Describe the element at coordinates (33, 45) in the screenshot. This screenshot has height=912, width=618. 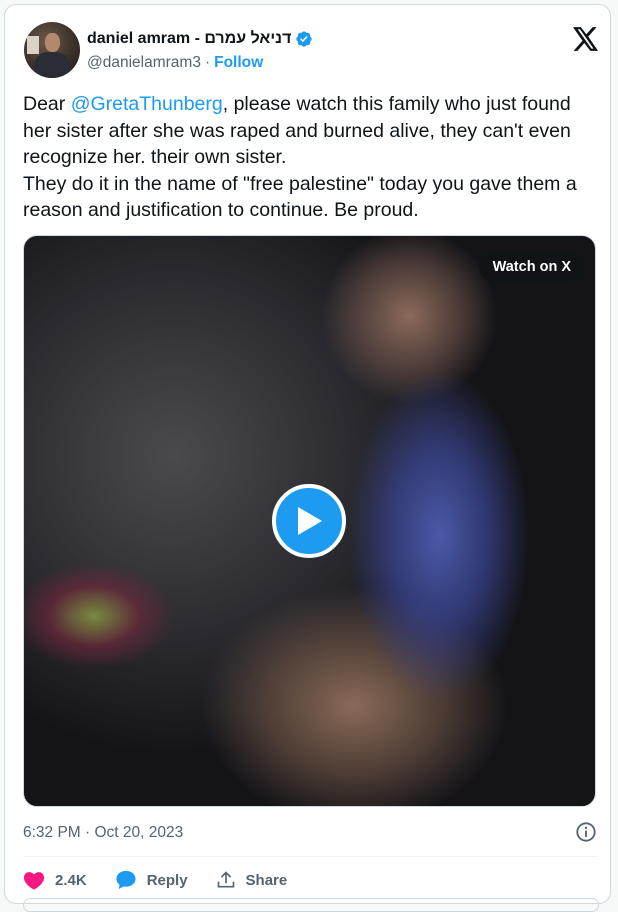
I see `avatar-poster-shape` at that location.